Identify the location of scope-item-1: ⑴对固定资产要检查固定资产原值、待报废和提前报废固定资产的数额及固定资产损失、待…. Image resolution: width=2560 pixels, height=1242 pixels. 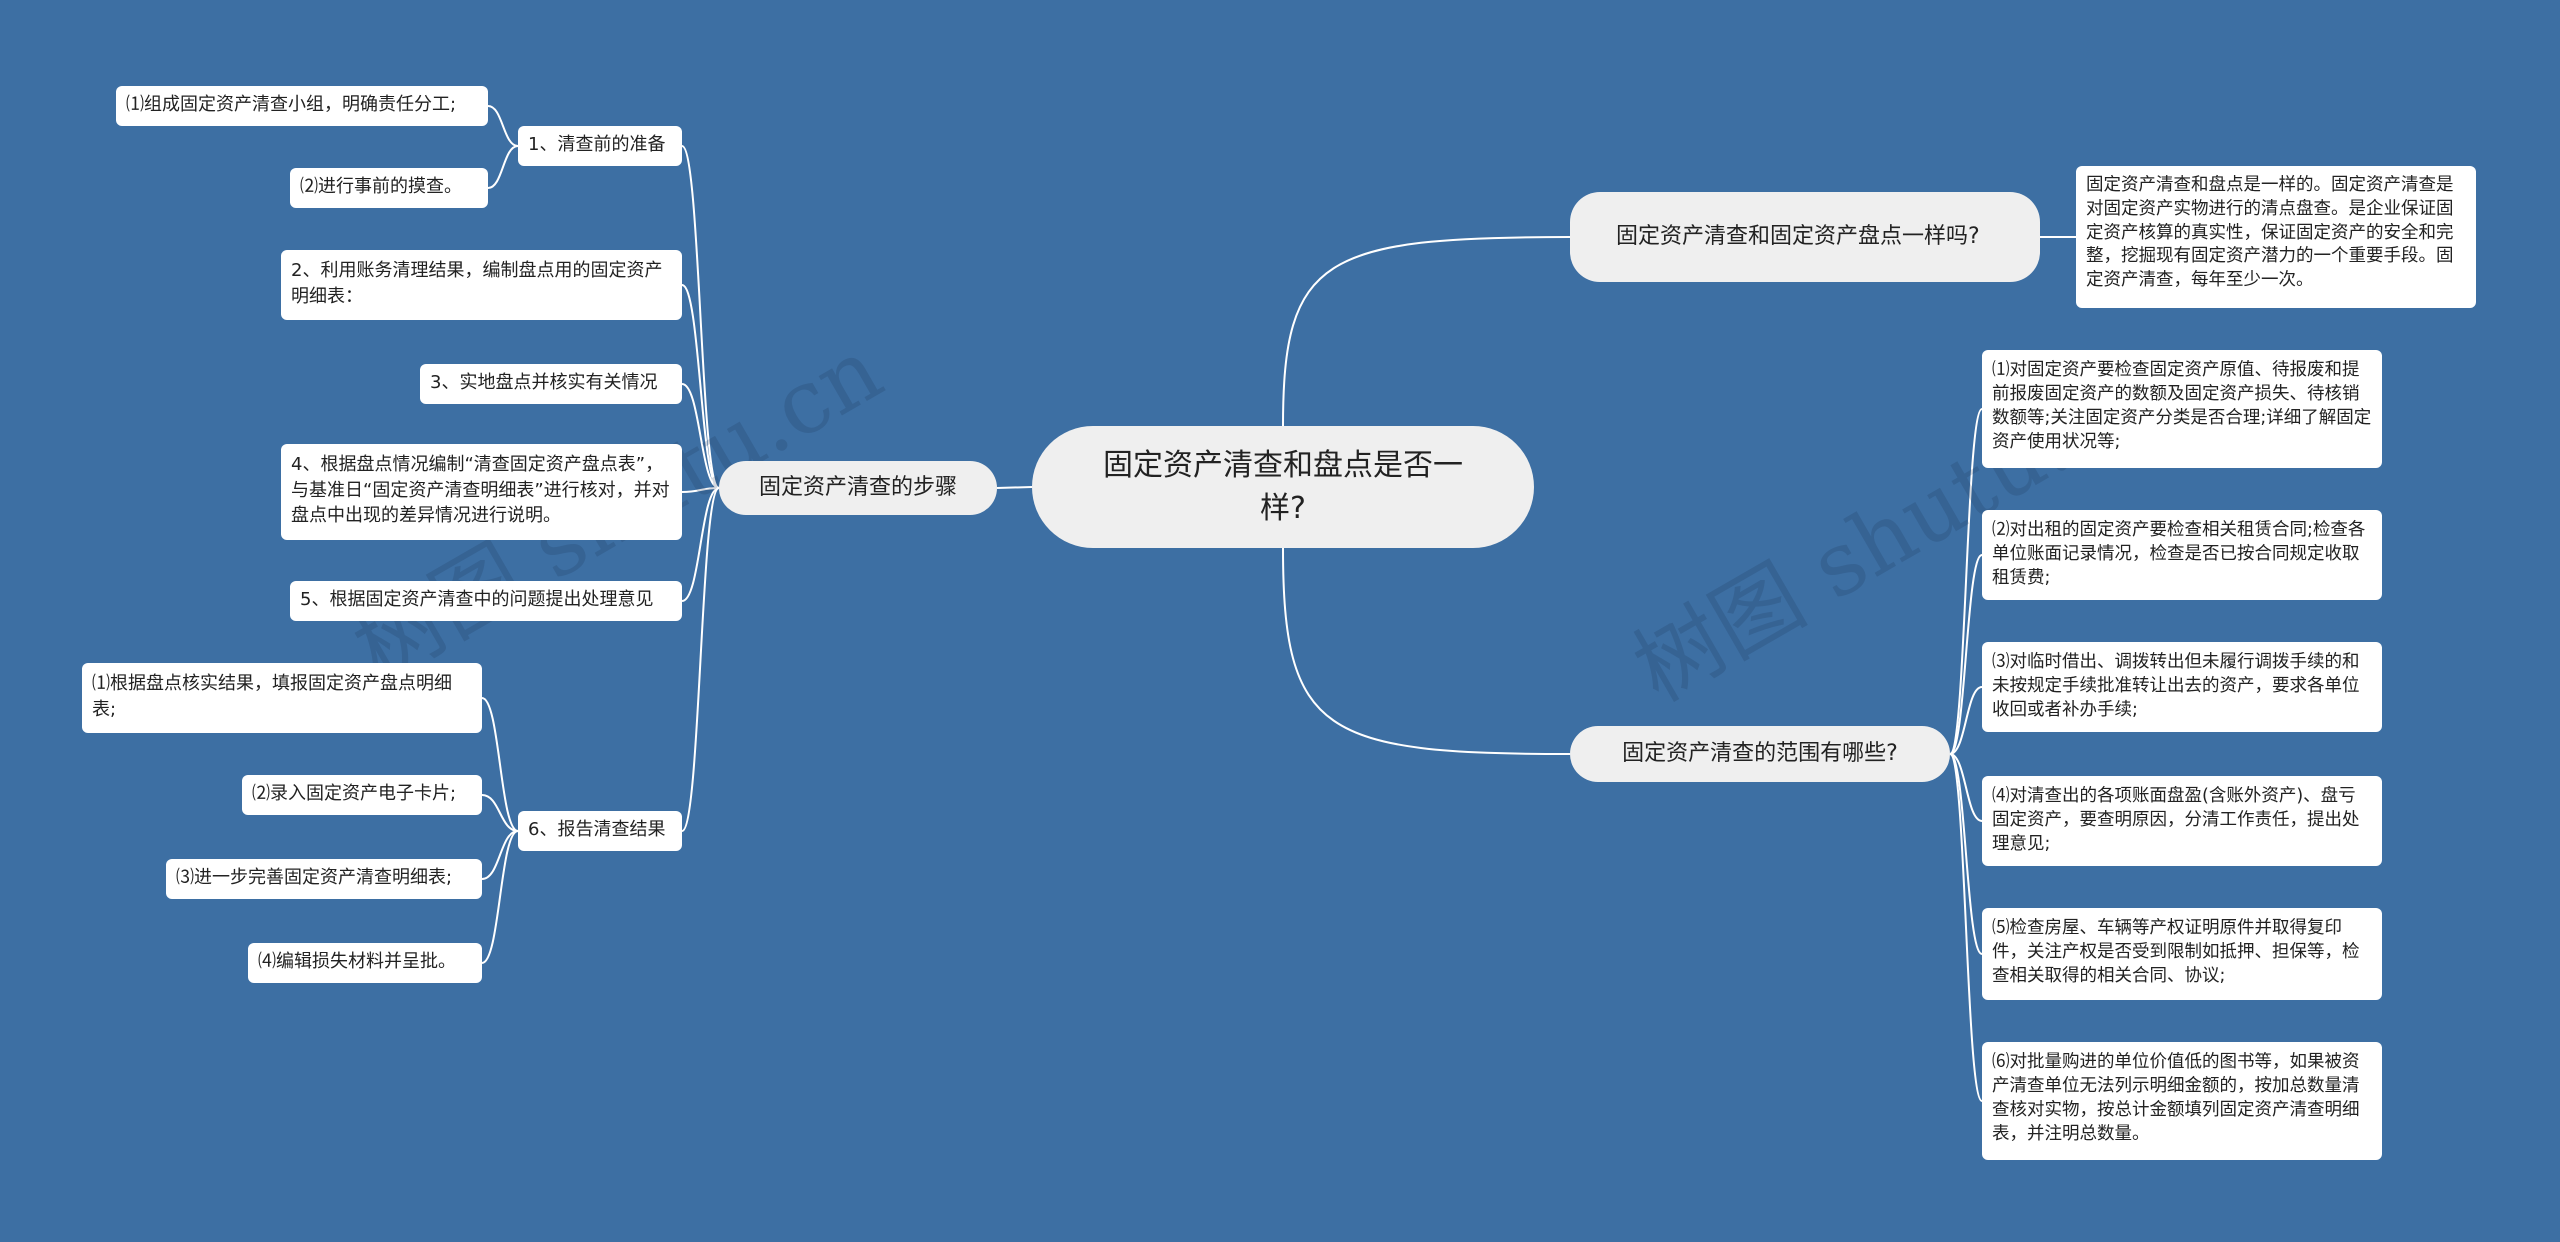
(2182, 409).